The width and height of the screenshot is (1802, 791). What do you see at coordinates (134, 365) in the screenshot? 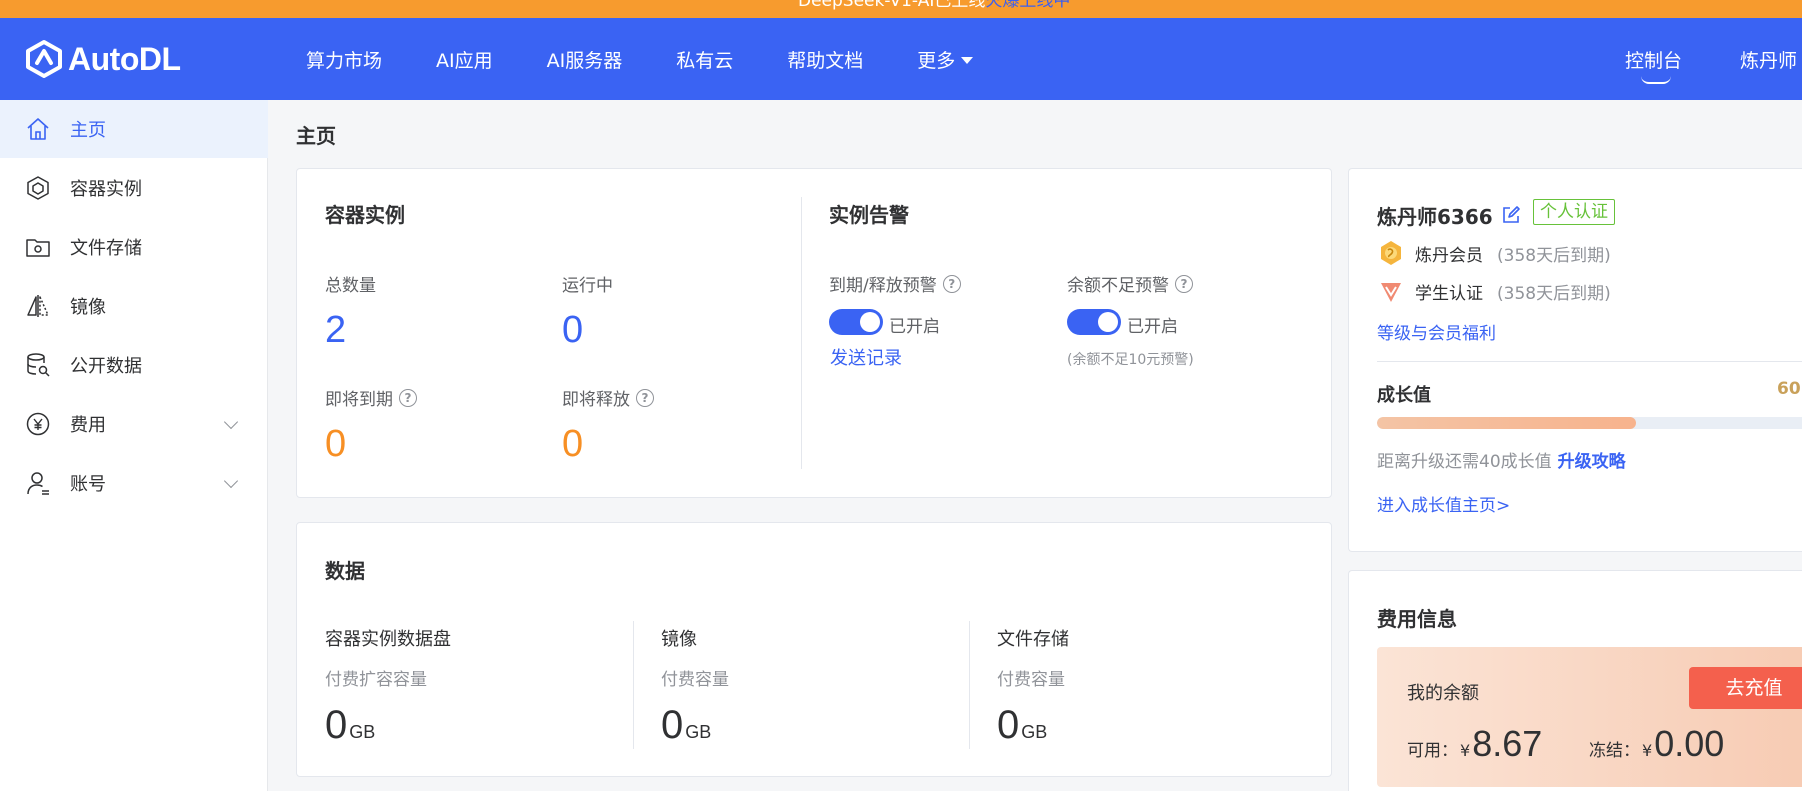
I see `sidebar-item-public-data: 公开数据` at bounding box center [134, 365].